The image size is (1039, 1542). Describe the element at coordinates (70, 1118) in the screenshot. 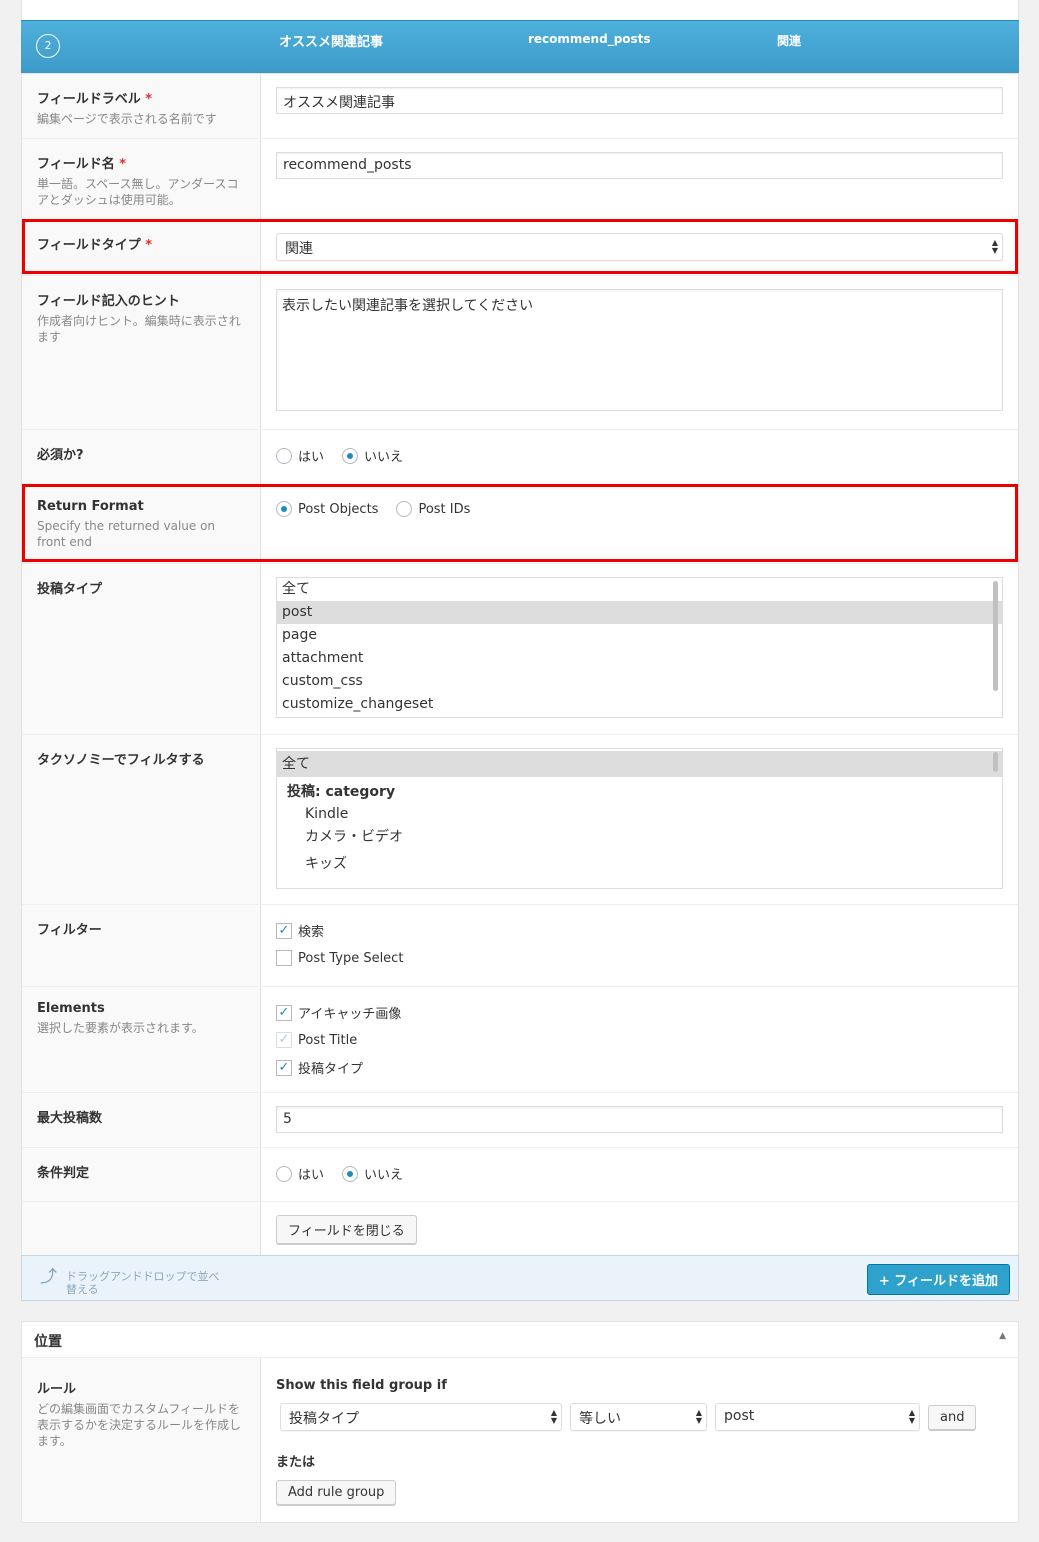

I see `max-title: 最大投稿数` at that location.